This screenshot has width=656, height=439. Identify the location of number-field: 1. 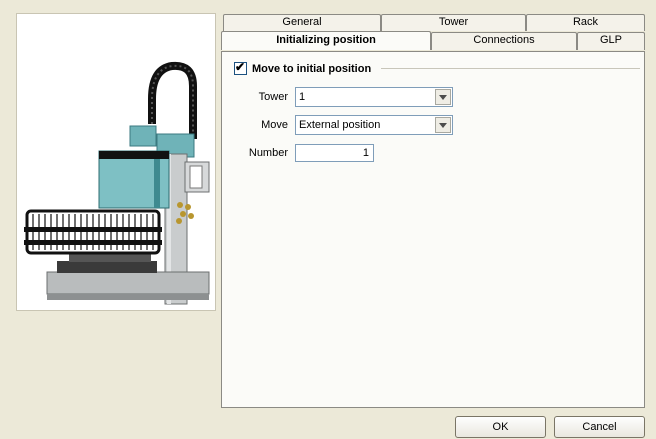
(334, 153).